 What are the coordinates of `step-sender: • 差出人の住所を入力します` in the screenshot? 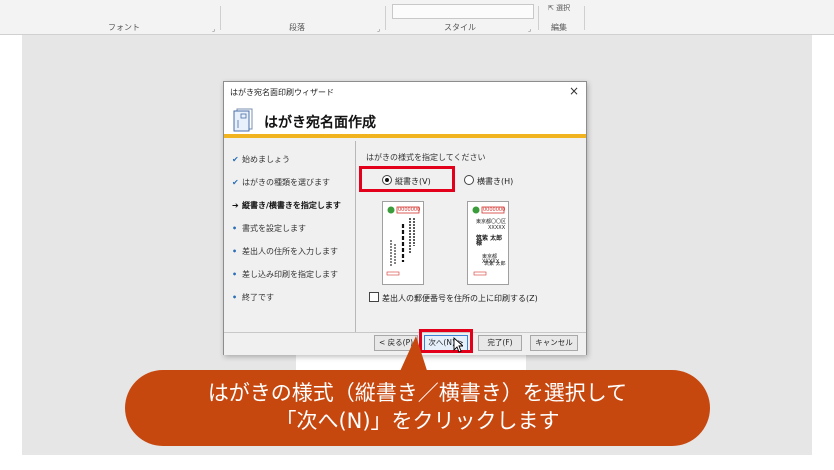 It's located at (285, 251).